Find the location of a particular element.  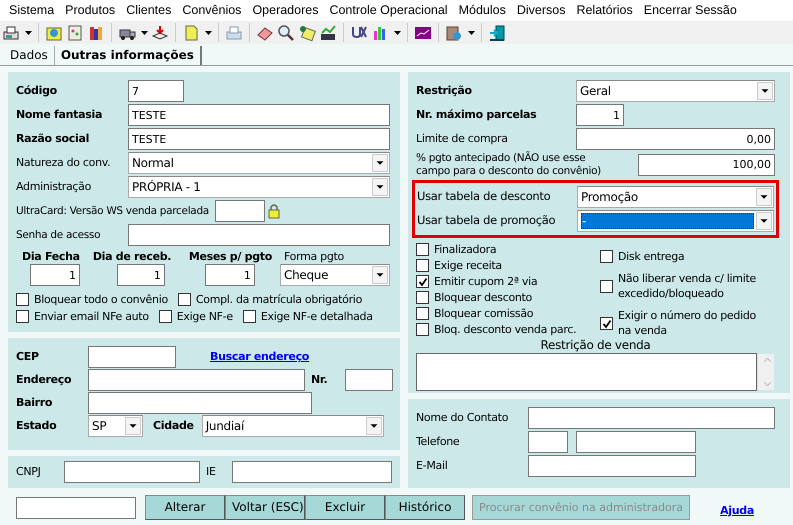

dropdown: Normal is located at coordinates (259, 163).